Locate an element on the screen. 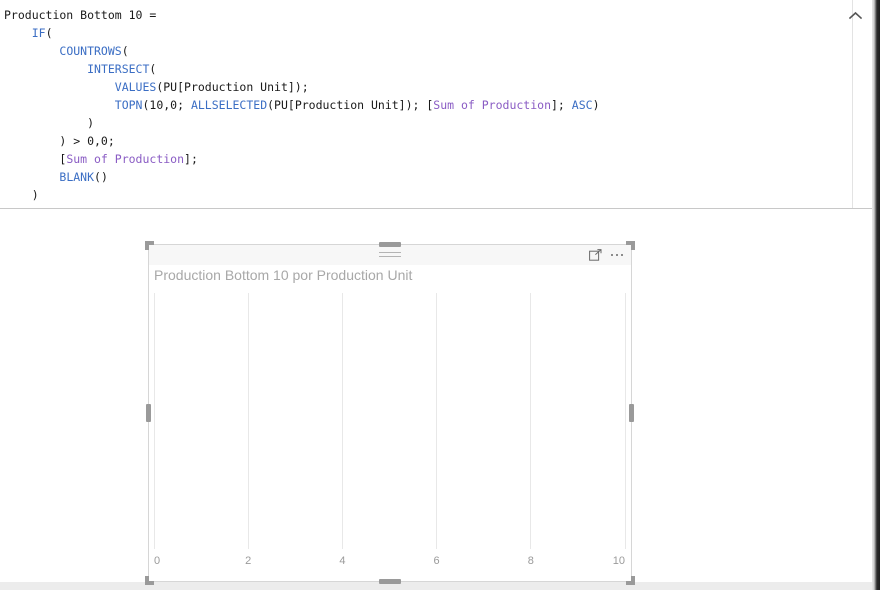  formula-line-3: COUNTROWS( is located at coordinates (94, 51).